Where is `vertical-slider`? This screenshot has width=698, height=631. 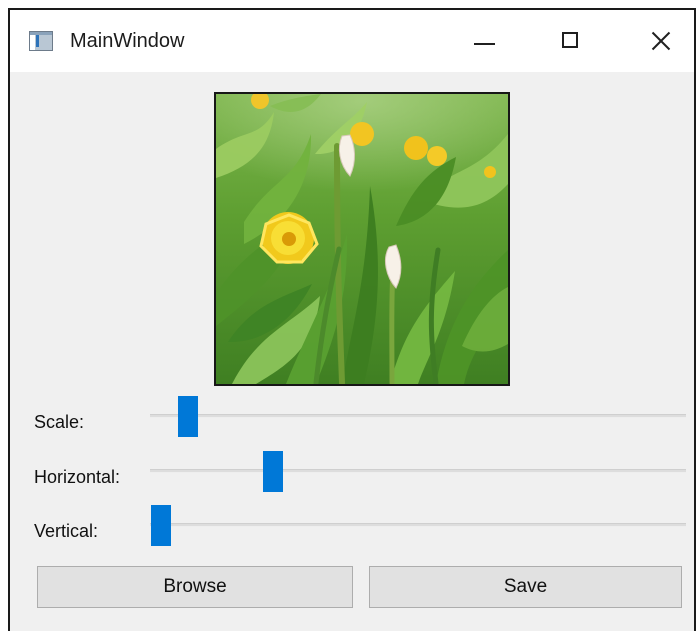
vertical-slider is located at coordinates (418, 525).